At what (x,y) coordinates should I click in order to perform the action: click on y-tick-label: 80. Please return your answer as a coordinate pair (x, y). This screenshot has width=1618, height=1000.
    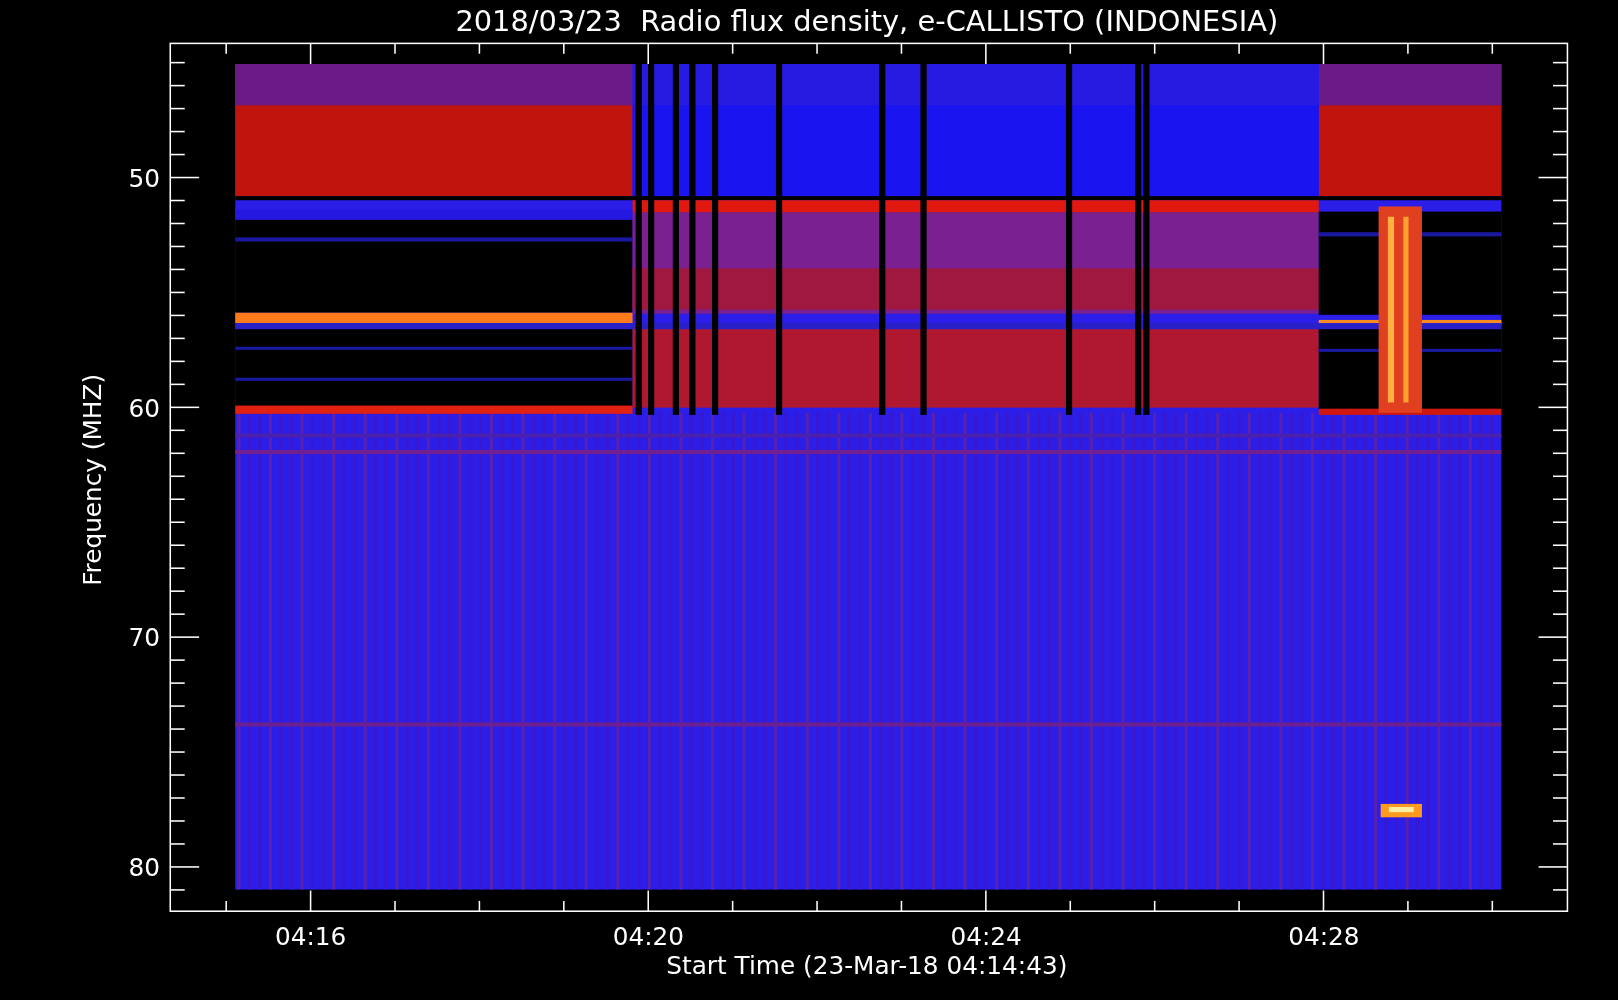
    Looking at the image, I should click on (144, 868).